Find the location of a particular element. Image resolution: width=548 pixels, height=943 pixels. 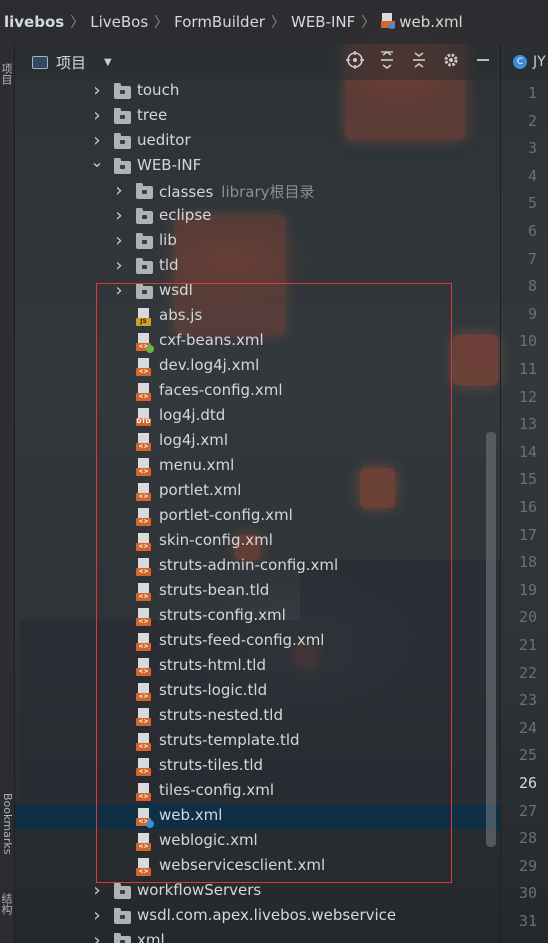

breadcrumb-item-current: web.xml is located at coordinates (421, 22).